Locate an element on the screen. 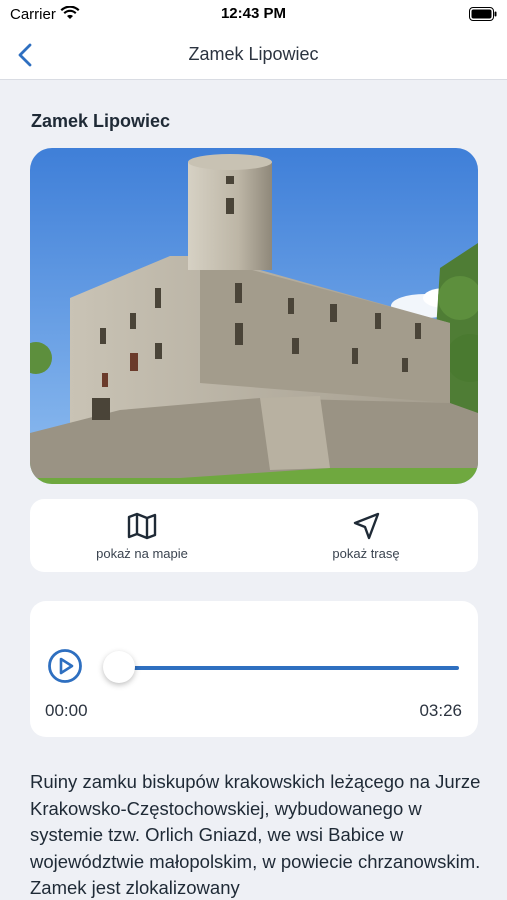 The image size is (507, 900). progress-thumb is located at coordinates (119, 667).